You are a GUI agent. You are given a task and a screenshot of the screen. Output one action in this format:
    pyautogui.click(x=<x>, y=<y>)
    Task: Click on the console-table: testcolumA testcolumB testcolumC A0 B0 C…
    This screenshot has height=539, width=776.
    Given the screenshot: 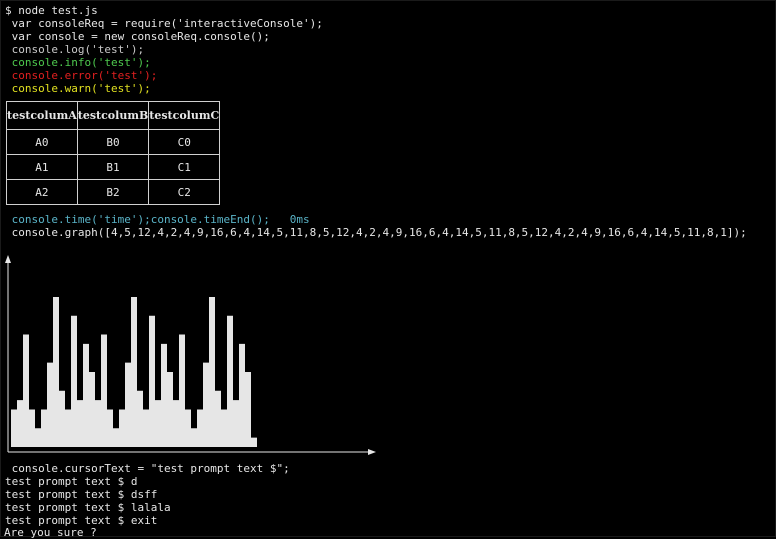 What is the action you would take?
    pyautogui.click(x=113, y=153)
    